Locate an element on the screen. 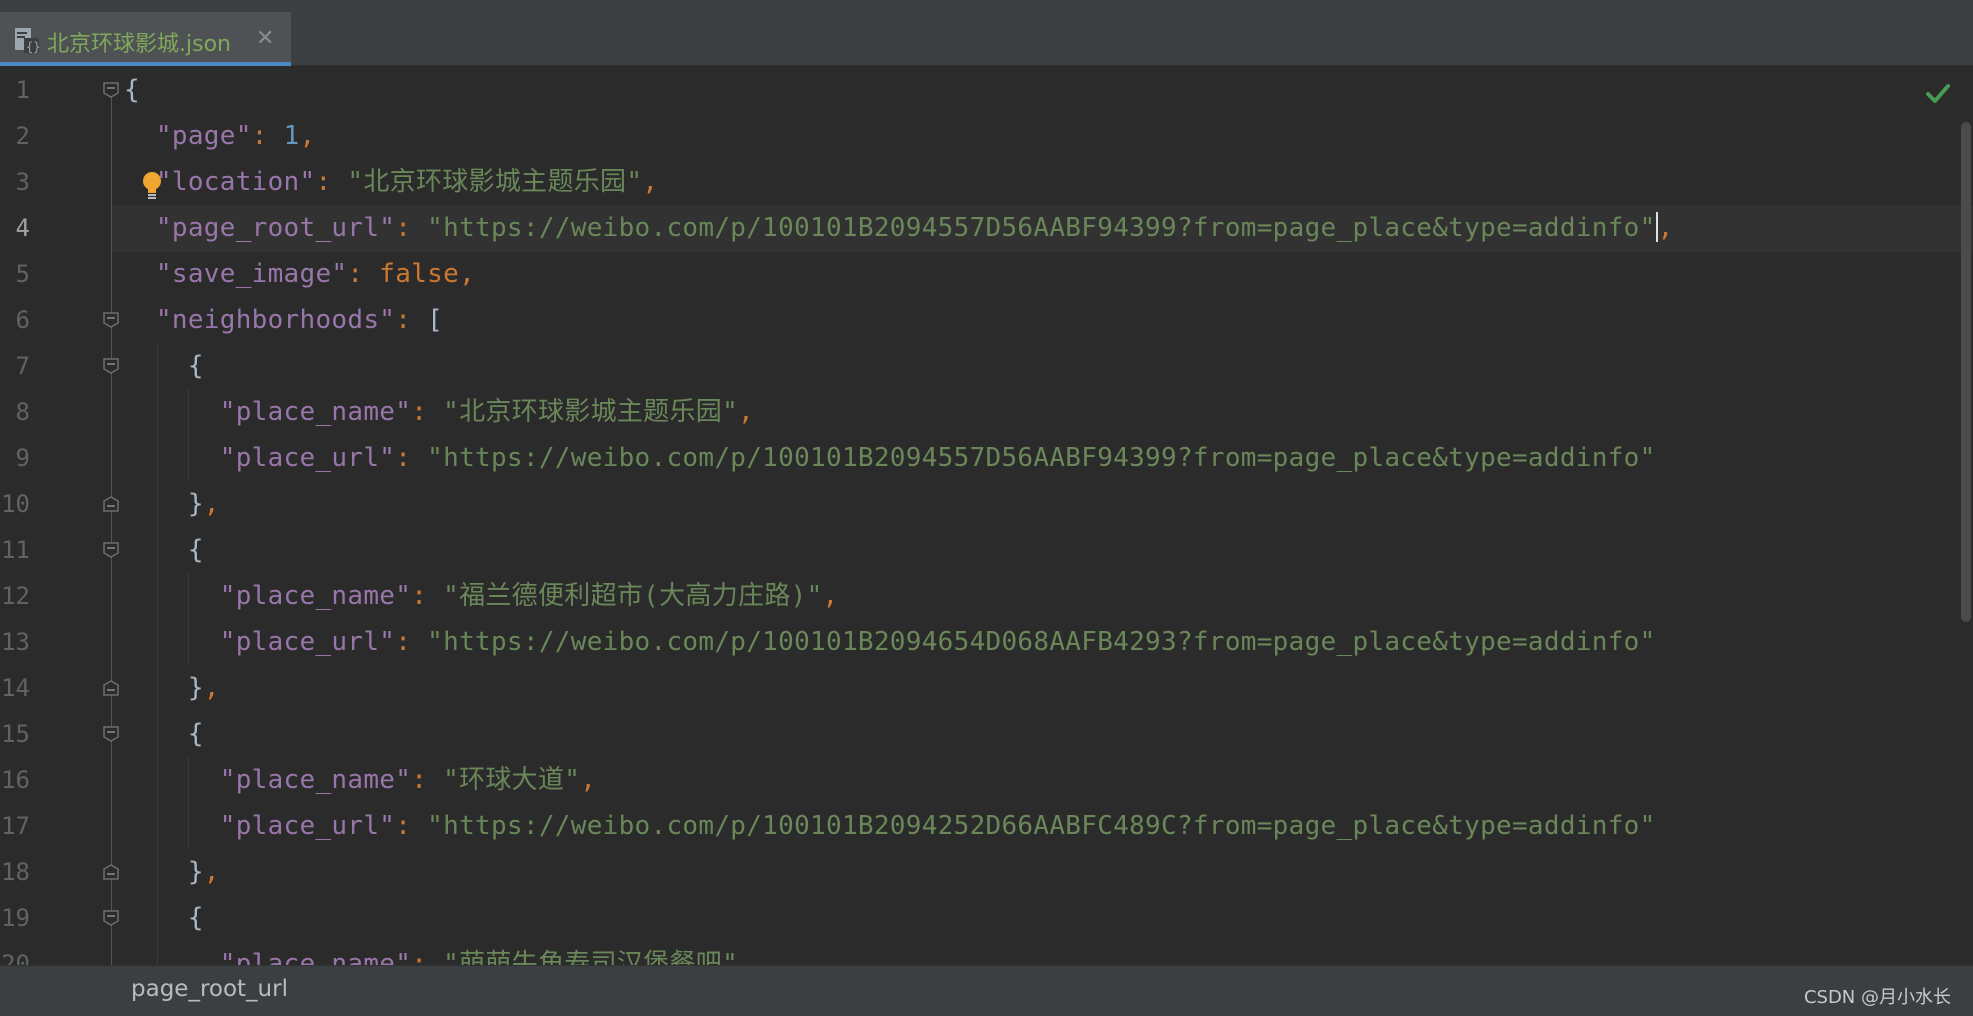 Image resolution: width=1973 pixels, height=1016 pixels. line-number: 3 is located at coordinates (22, 182).